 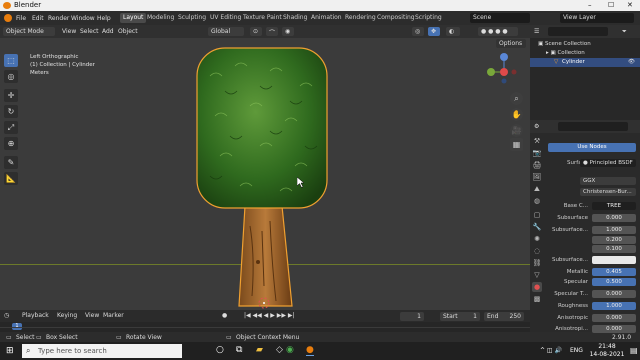 What do you see at coordinates (516, 130) in the screenshot?
I see `camera-view-icon: 🎥` at bounding box center [516, 130].